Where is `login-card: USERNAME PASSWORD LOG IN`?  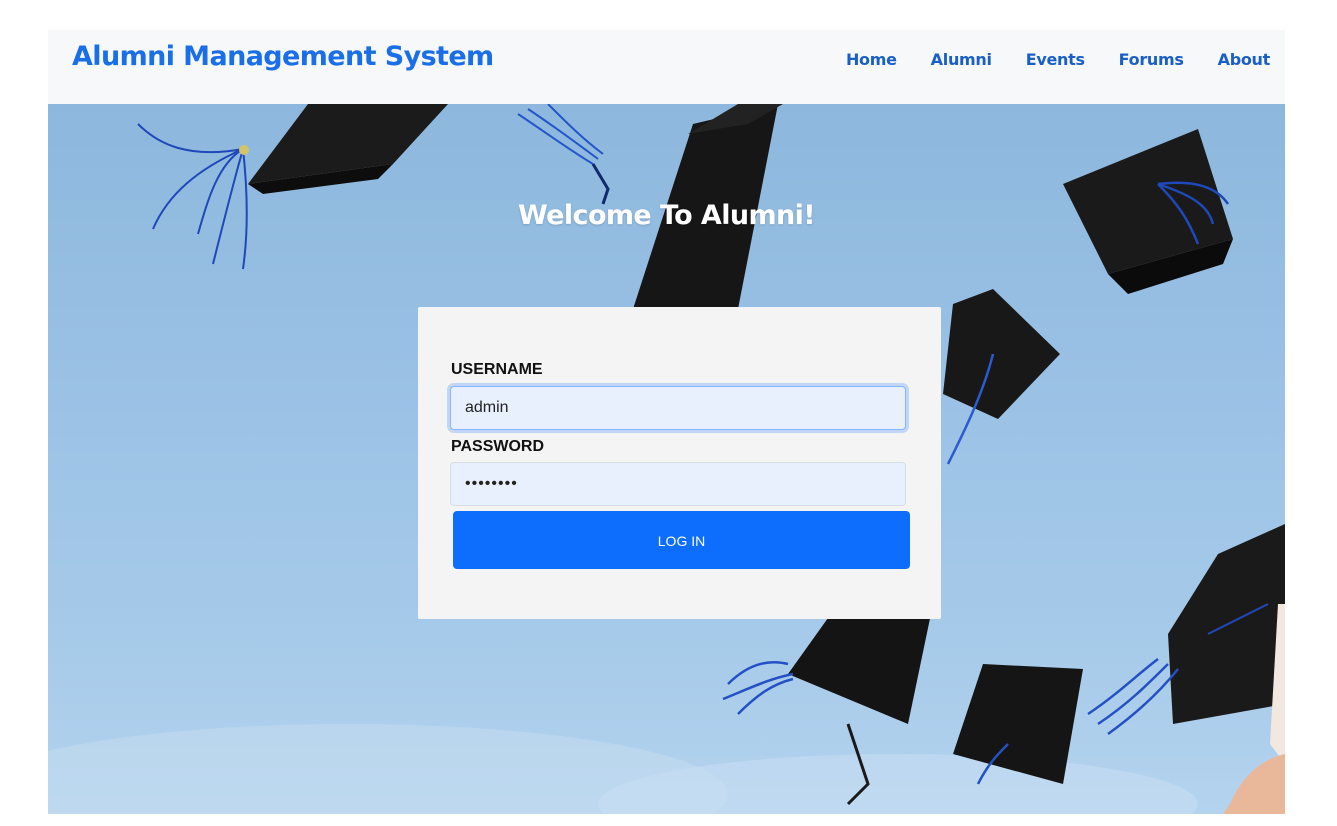
login-card: USERNAME PASSWORD LOG IN is located at coordinates (679, 463).